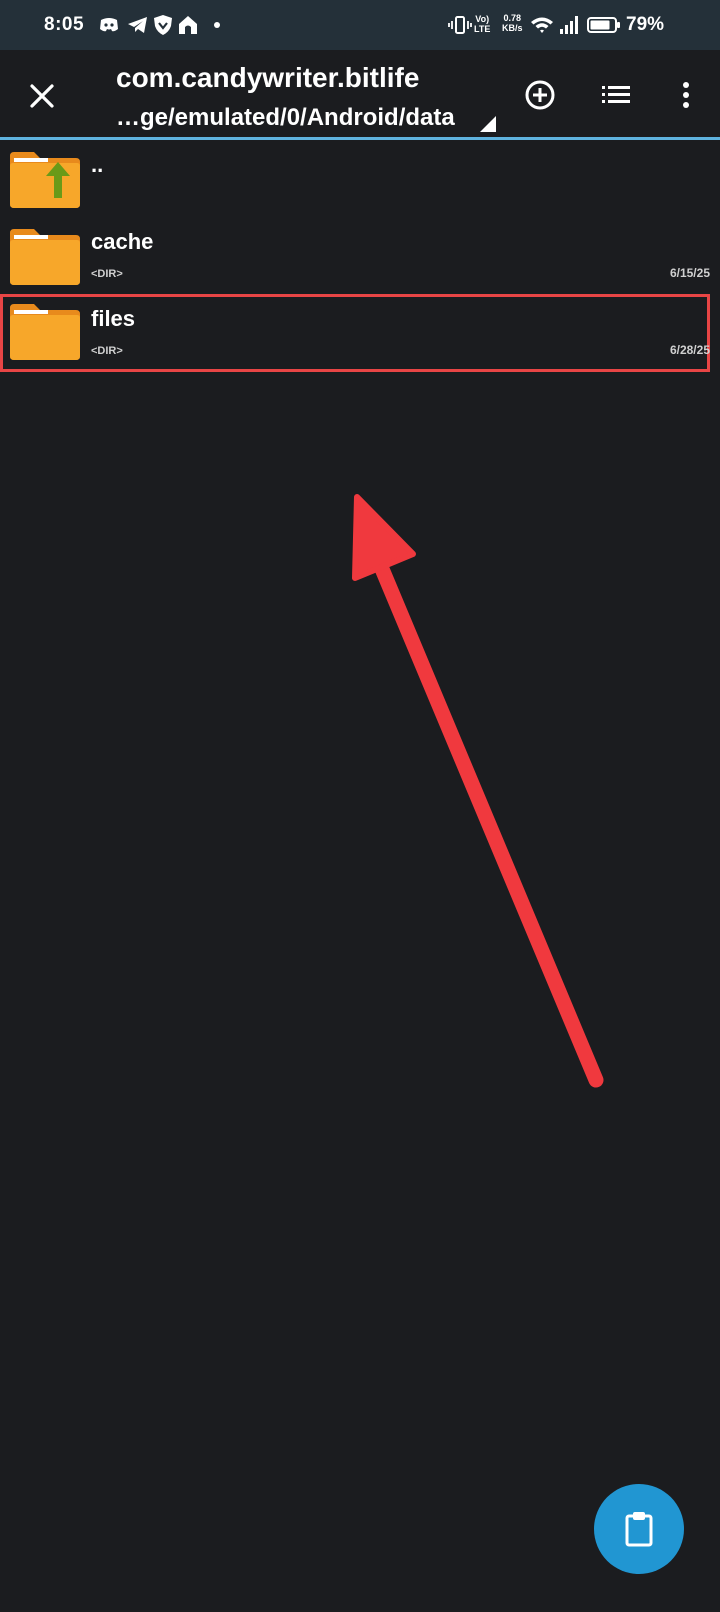 This screenshot has height=1612, width=720. I want to click on status-bar: 8:05 Vo) LTE 0.78 KB/s 79%, so click(360, 25).